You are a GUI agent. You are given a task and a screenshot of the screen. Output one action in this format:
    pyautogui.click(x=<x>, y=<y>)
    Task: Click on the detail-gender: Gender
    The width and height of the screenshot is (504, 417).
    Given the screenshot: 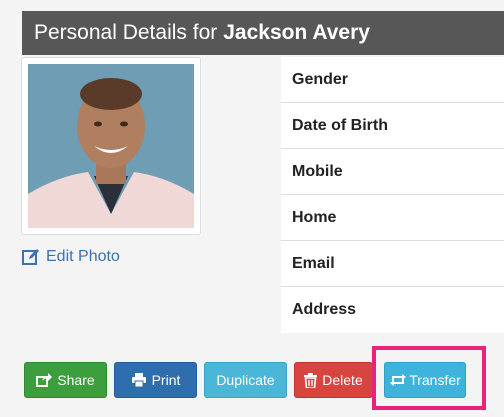 What is the action you would take?
    pyautogui.click(x=392, y=80)
    